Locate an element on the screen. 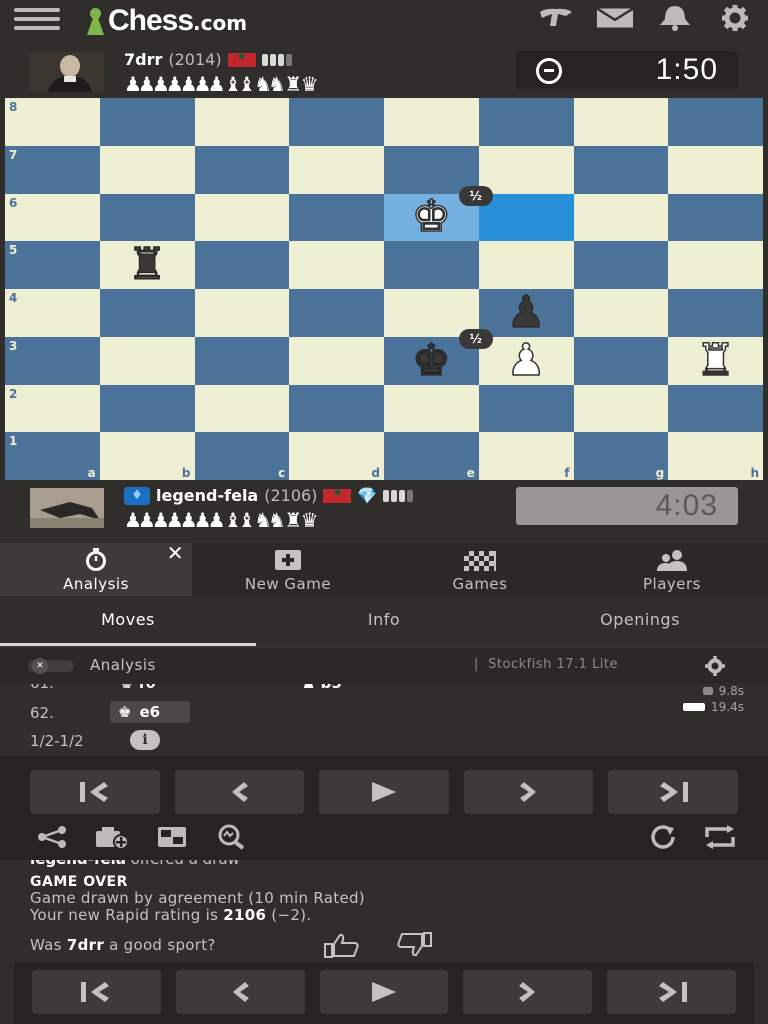  rematch-refresh-icon is located at coordinates (664, 837).